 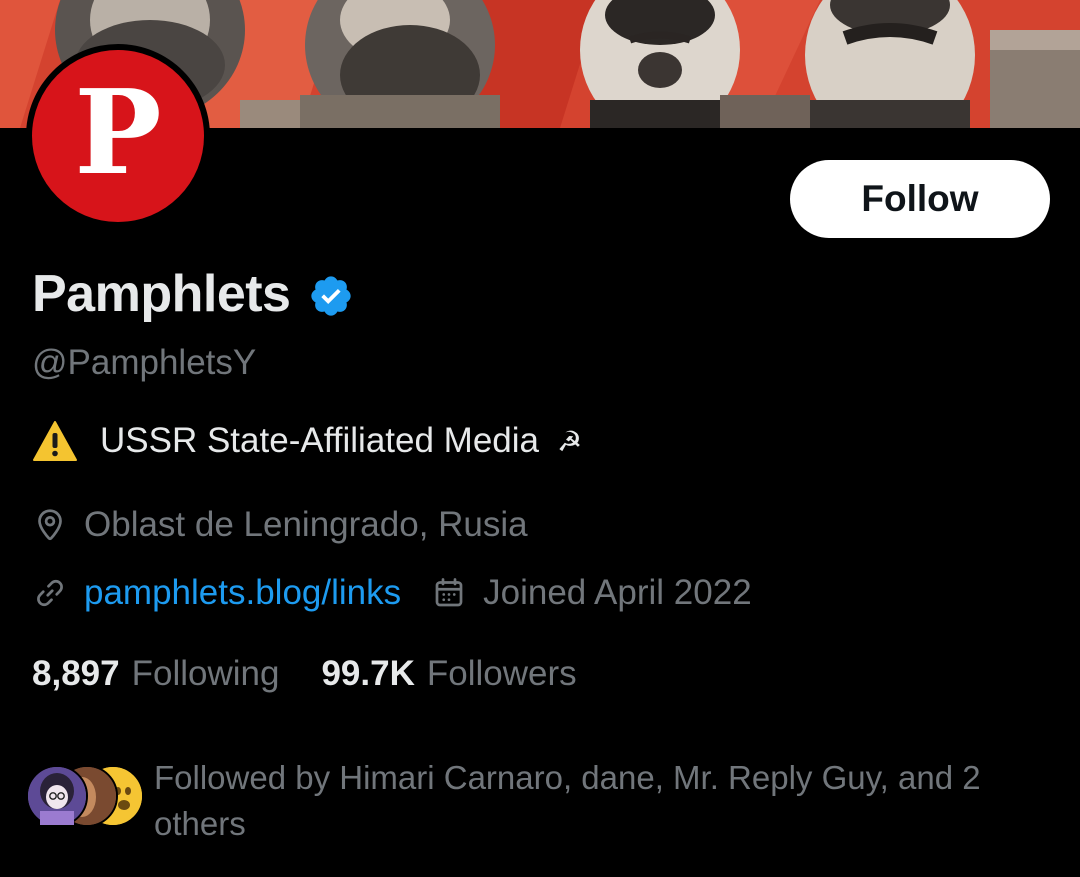 I want to click on avatar-logo: P, so click(x=118, y=136).